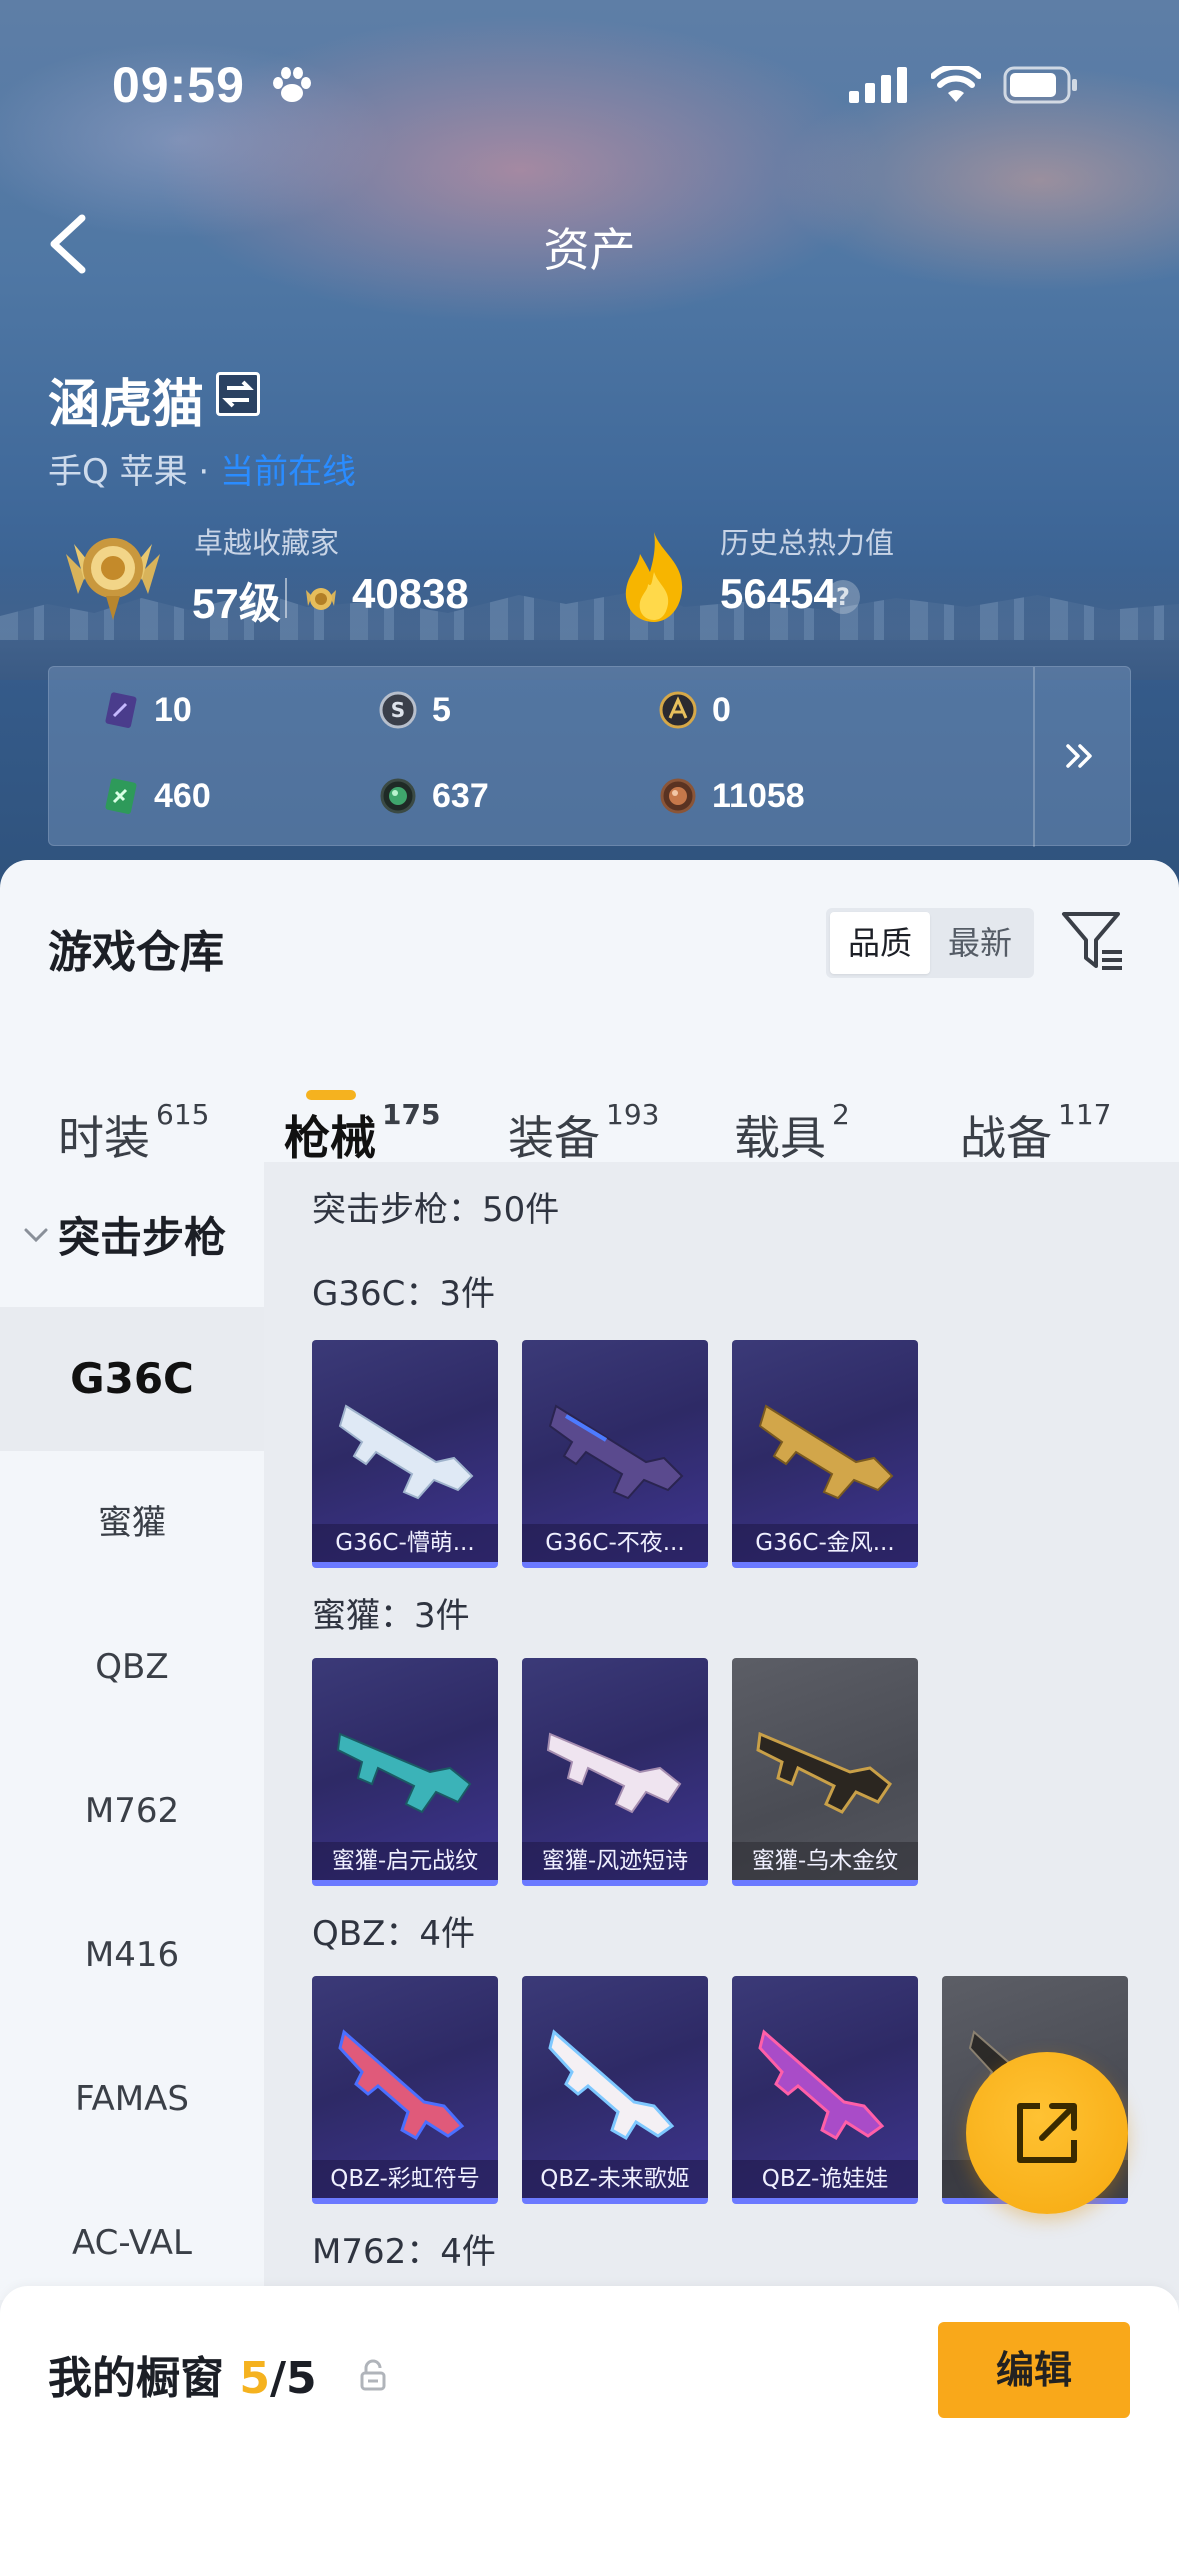  What do you see at coordinates (36, 1235) in the screenshot?
I see `chevron-down-icon` at bounding box center [36, 1235].